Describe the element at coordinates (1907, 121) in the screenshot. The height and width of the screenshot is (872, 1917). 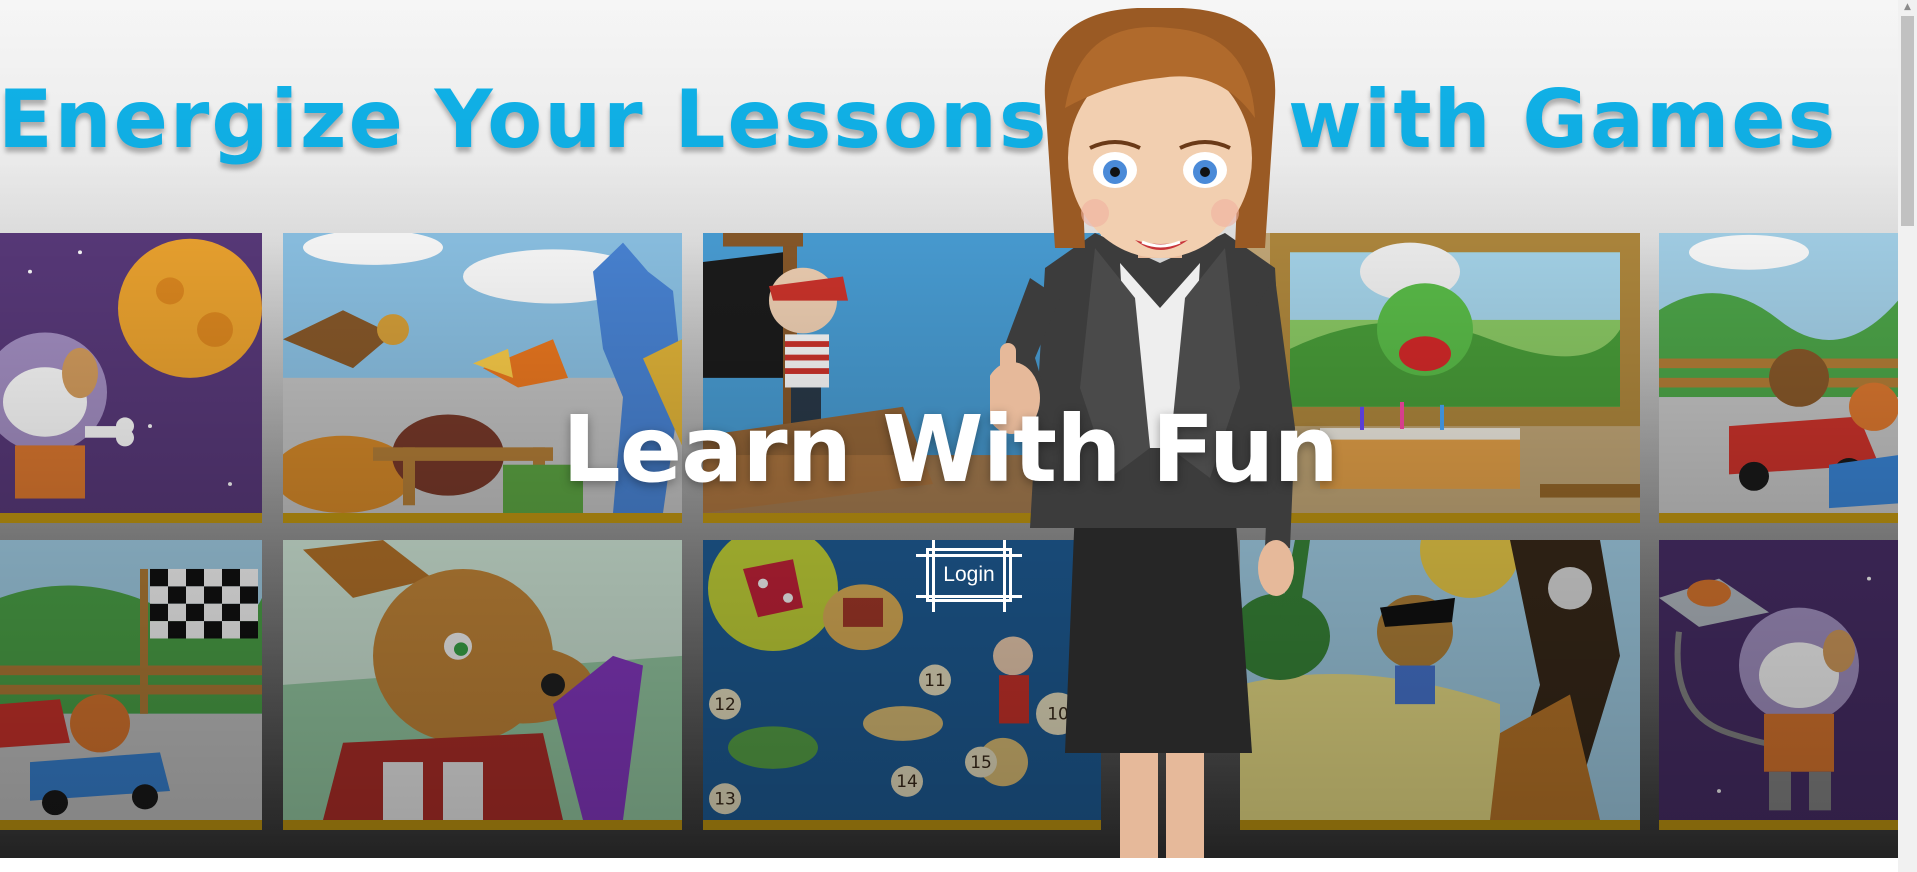
I see `scroll-thumb` at that location.